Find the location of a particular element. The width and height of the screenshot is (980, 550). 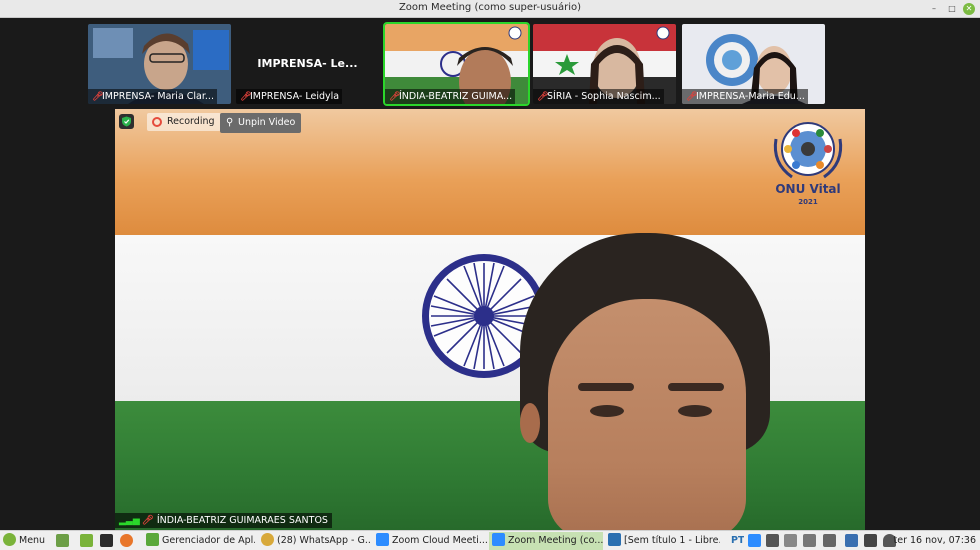

bluetooth-icon is located at coordinates (829, 540).